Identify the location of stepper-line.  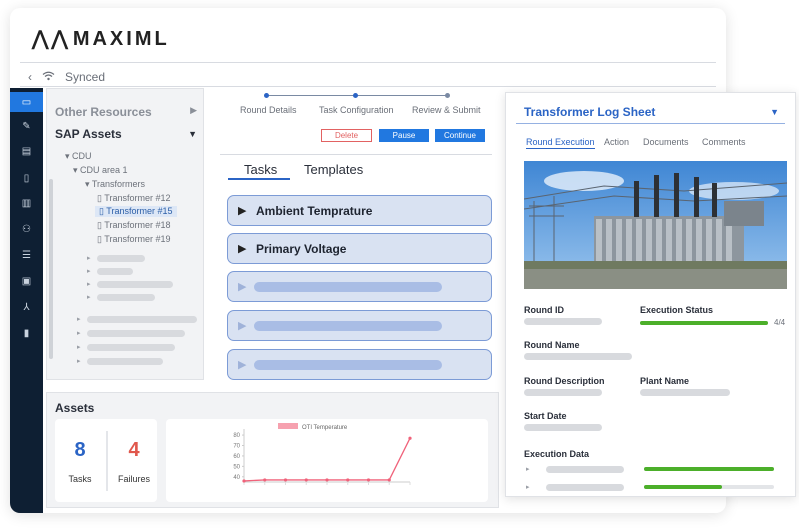
(401, 95).